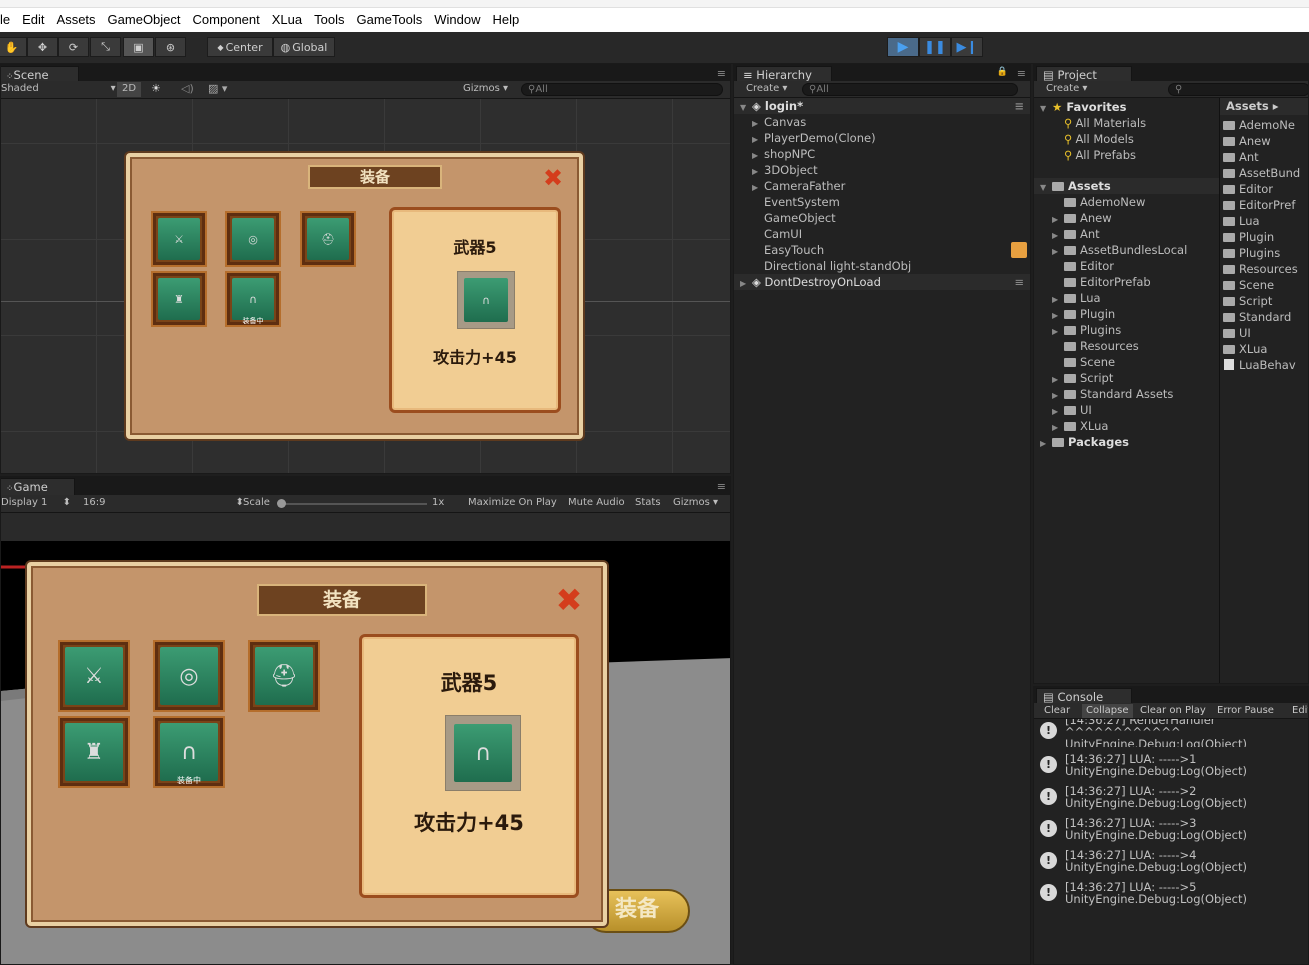 This screenshot has height=965, width=1309. Describe the element at coordinates (1126, 282) in the screenshot. I see `project-folder: EditorPrefab` at that location.